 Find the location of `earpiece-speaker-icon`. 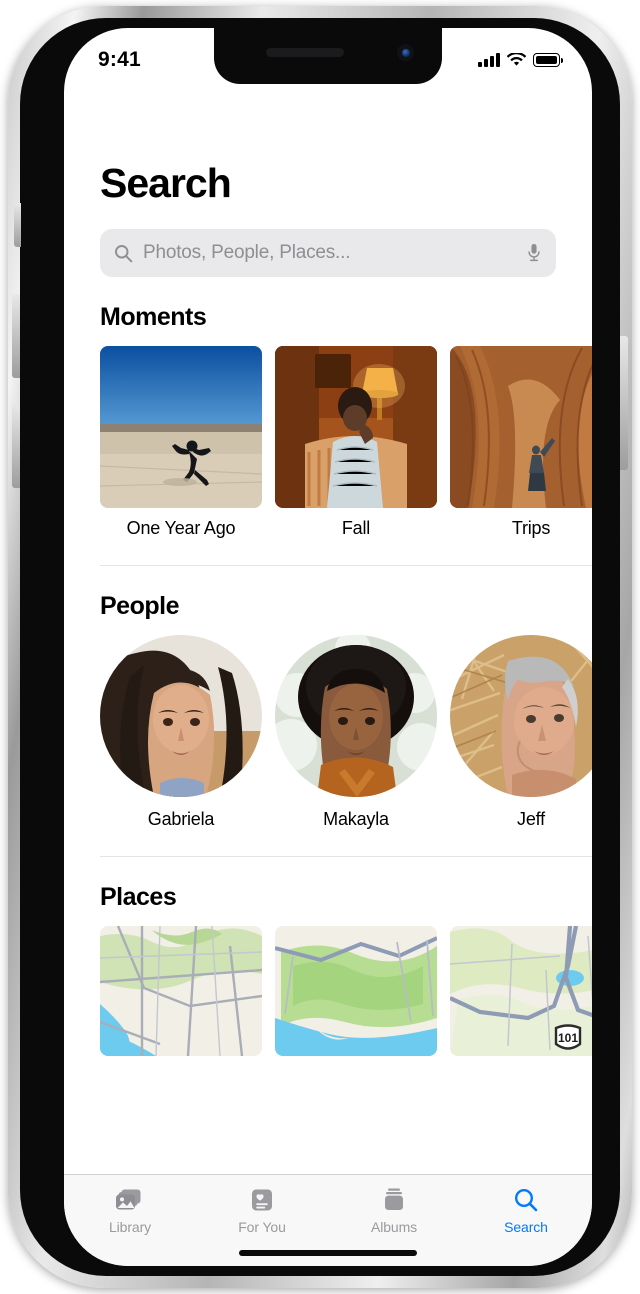

earpiece-speaker-icon is located at coordinates (305, 52).